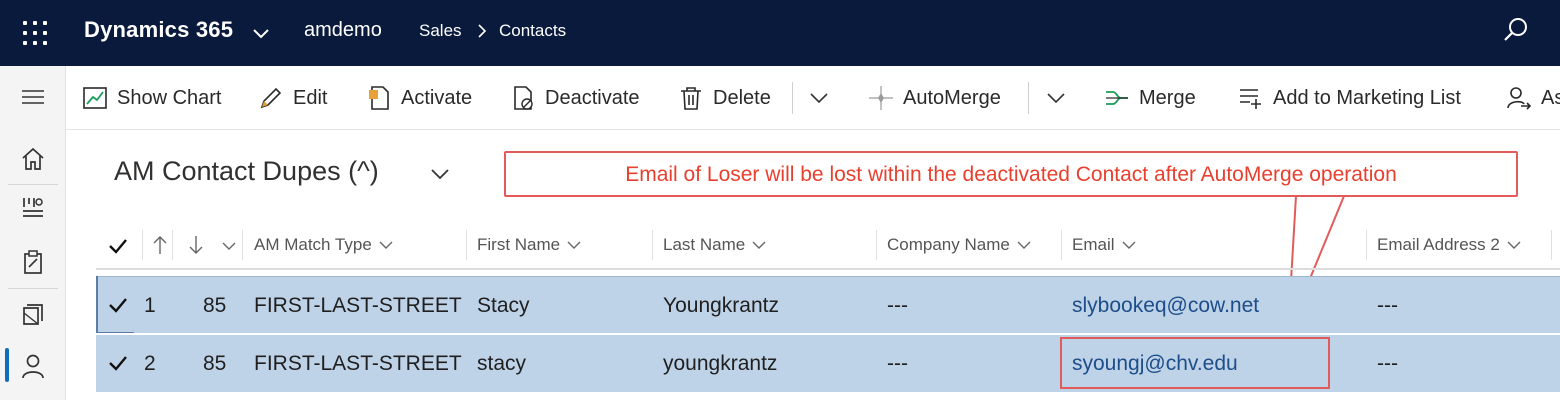 This screenshot has width=1560, height=400. What do you see at coordinates (529, 245) in the screenshot?
I see `column-header-first-name: First Name` at bounding box center [529, 245].